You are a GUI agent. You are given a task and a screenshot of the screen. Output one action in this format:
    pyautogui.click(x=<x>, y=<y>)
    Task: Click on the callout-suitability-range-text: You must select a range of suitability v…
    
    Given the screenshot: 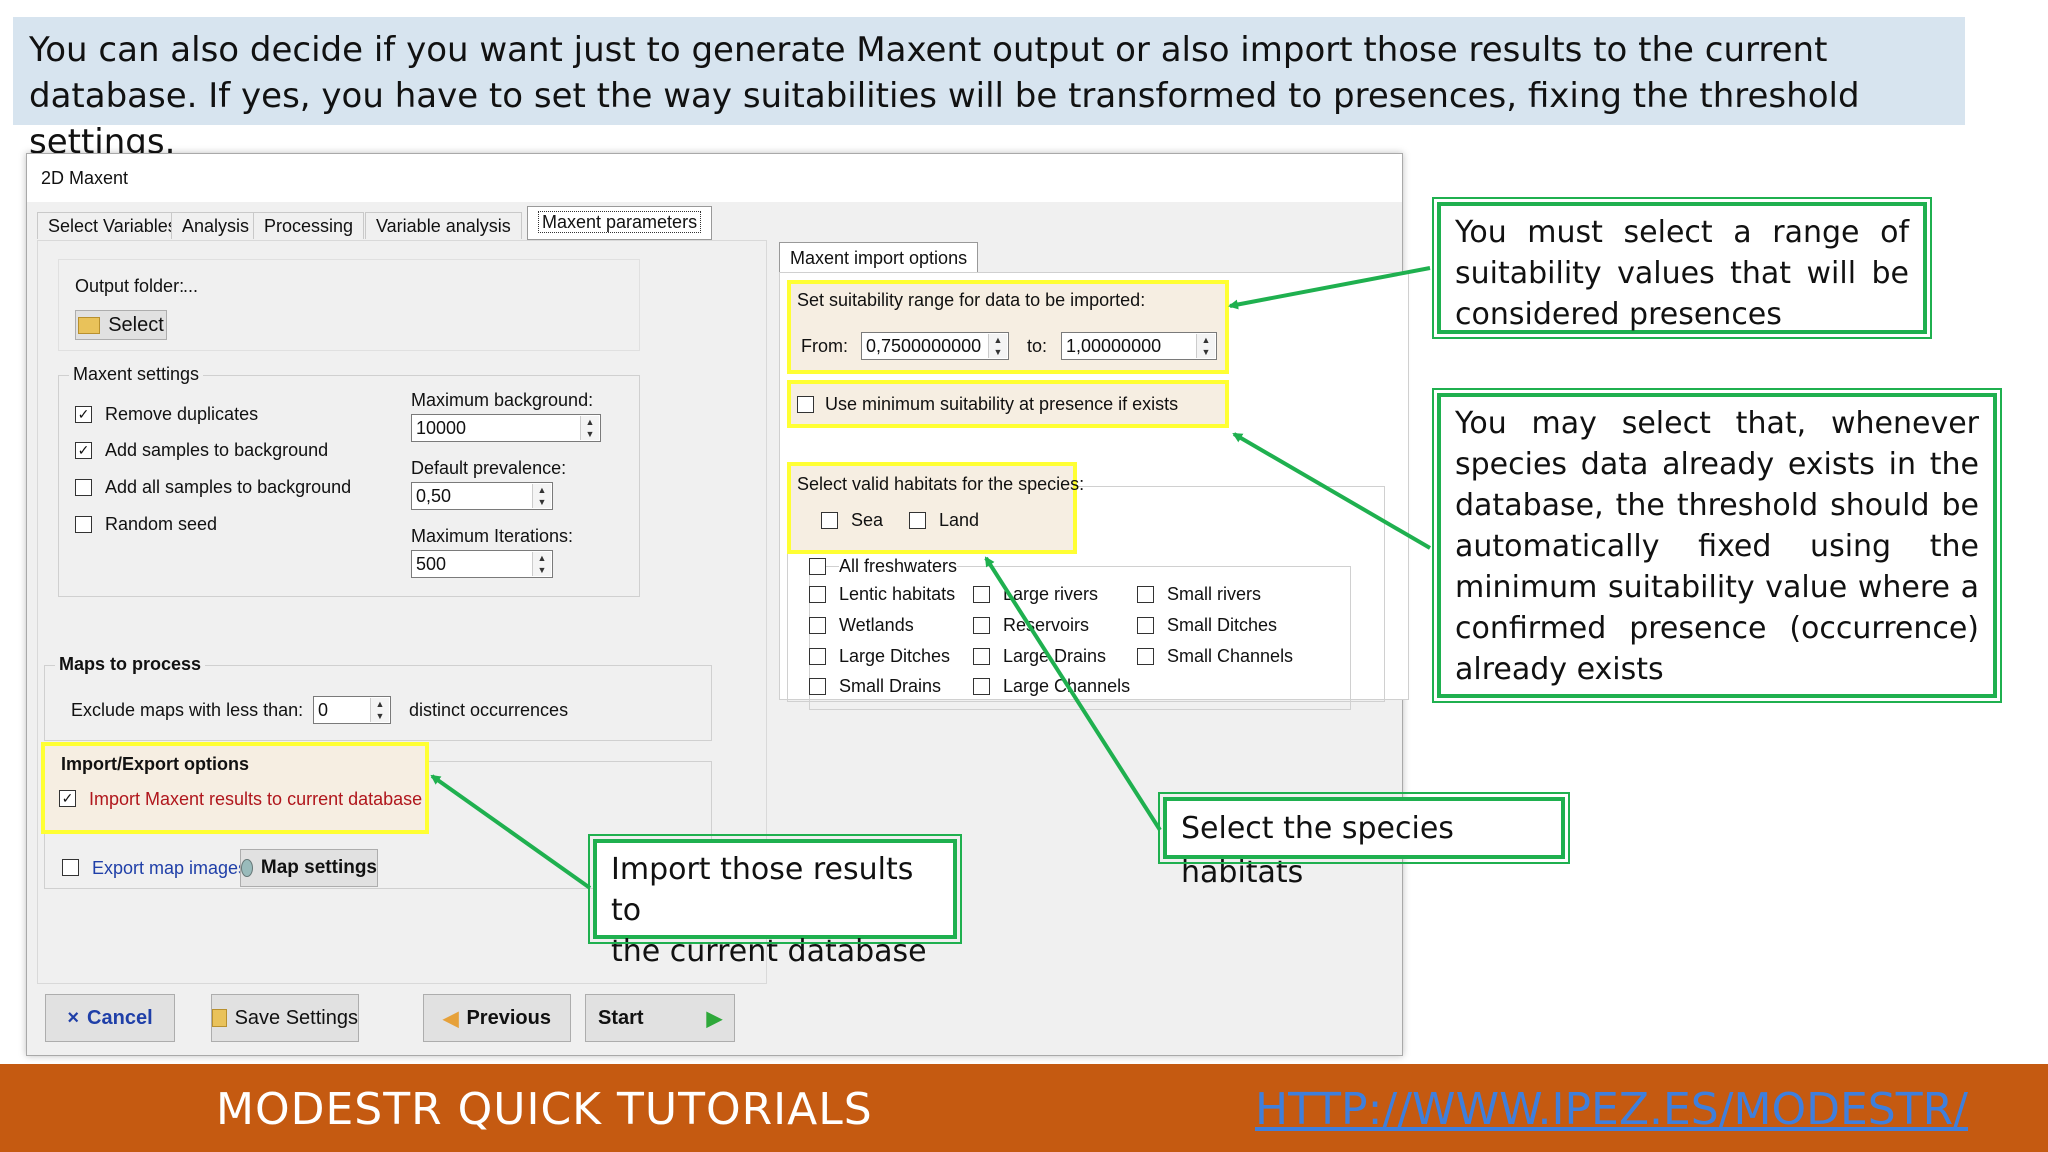 What is the action you would take?
    pyautogui.click(x=1682, y=273)
    